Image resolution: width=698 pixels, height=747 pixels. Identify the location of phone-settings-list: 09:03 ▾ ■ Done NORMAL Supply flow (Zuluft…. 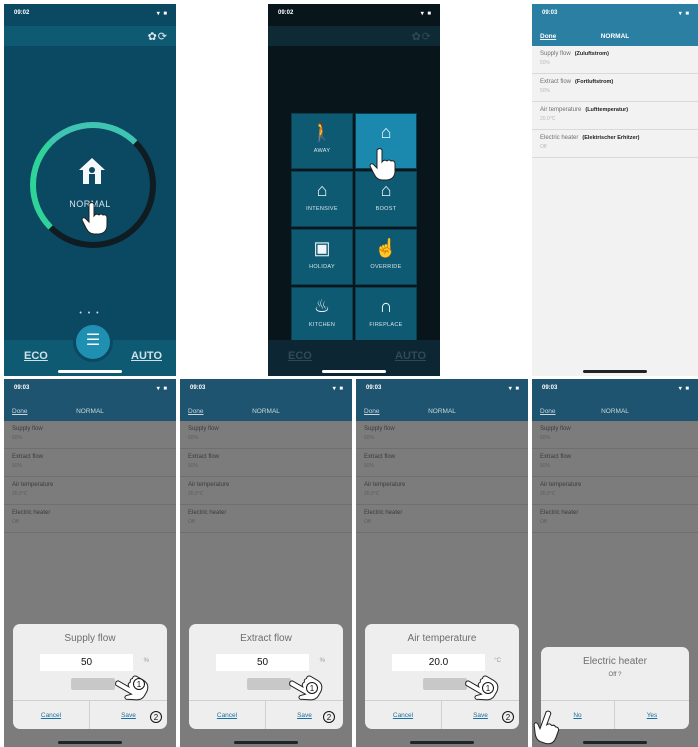
(615, 190).